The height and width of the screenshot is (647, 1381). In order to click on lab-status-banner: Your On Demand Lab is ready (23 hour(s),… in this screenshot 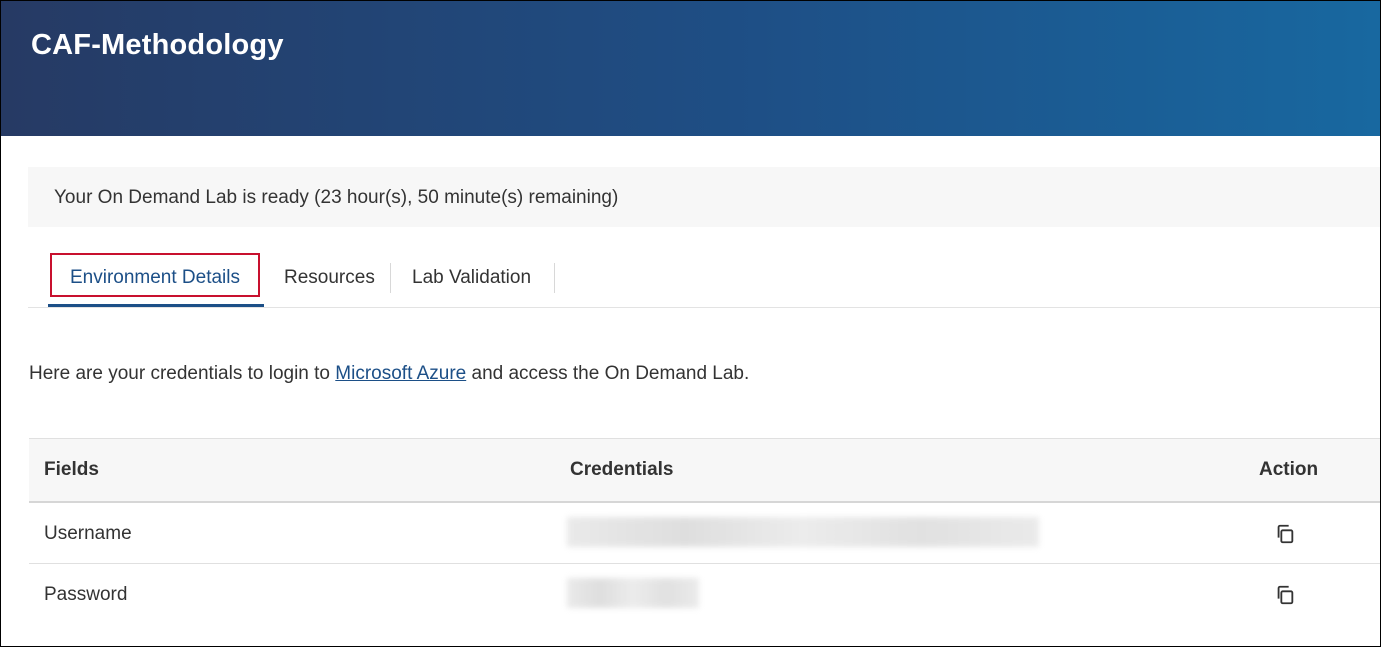, I will do `click(704, 197)`.